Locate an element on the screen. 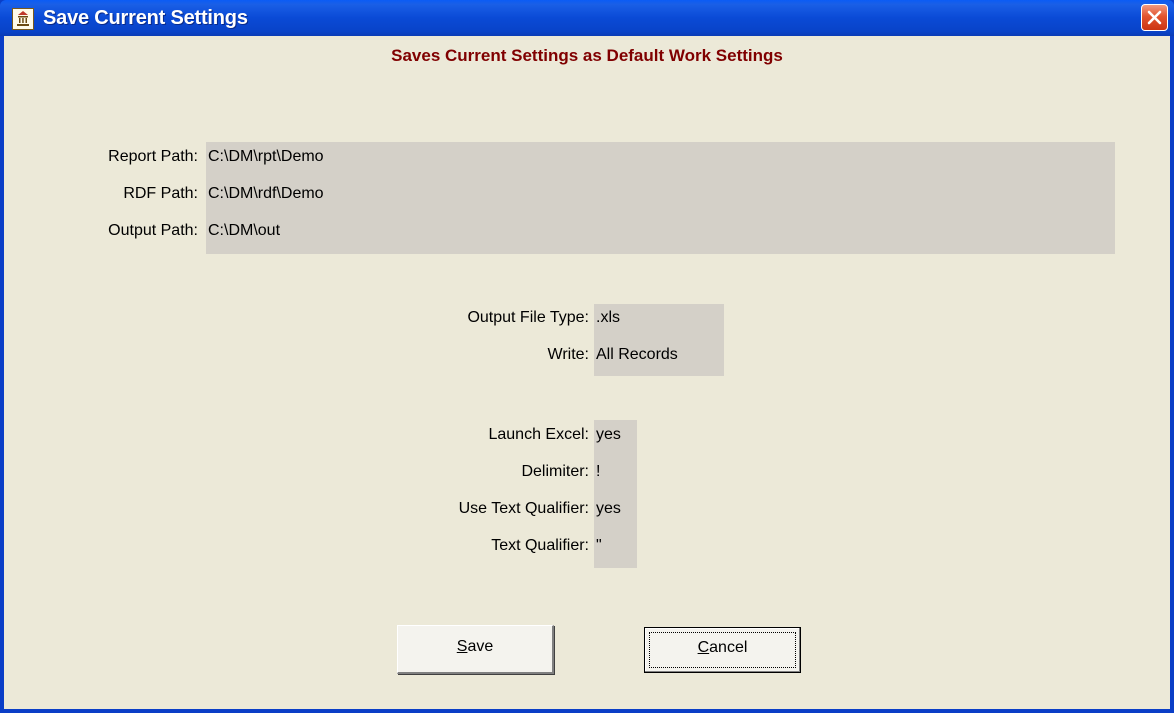  write-value: All Records is located at coordinates (637, 354).